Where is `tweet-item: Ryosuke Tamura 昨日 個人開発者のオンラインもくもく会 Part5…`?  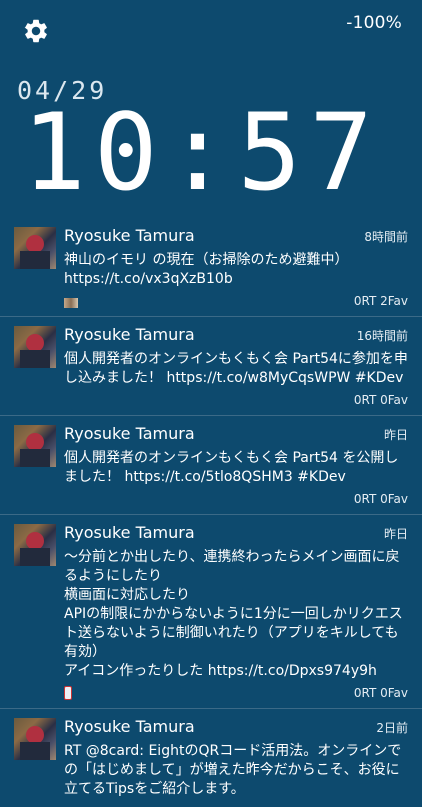 tweet-item: Ryosuke Tamura 昨日 個人開発者のオンラインもくもく会 Part5… is located at coordinates (211, 465).